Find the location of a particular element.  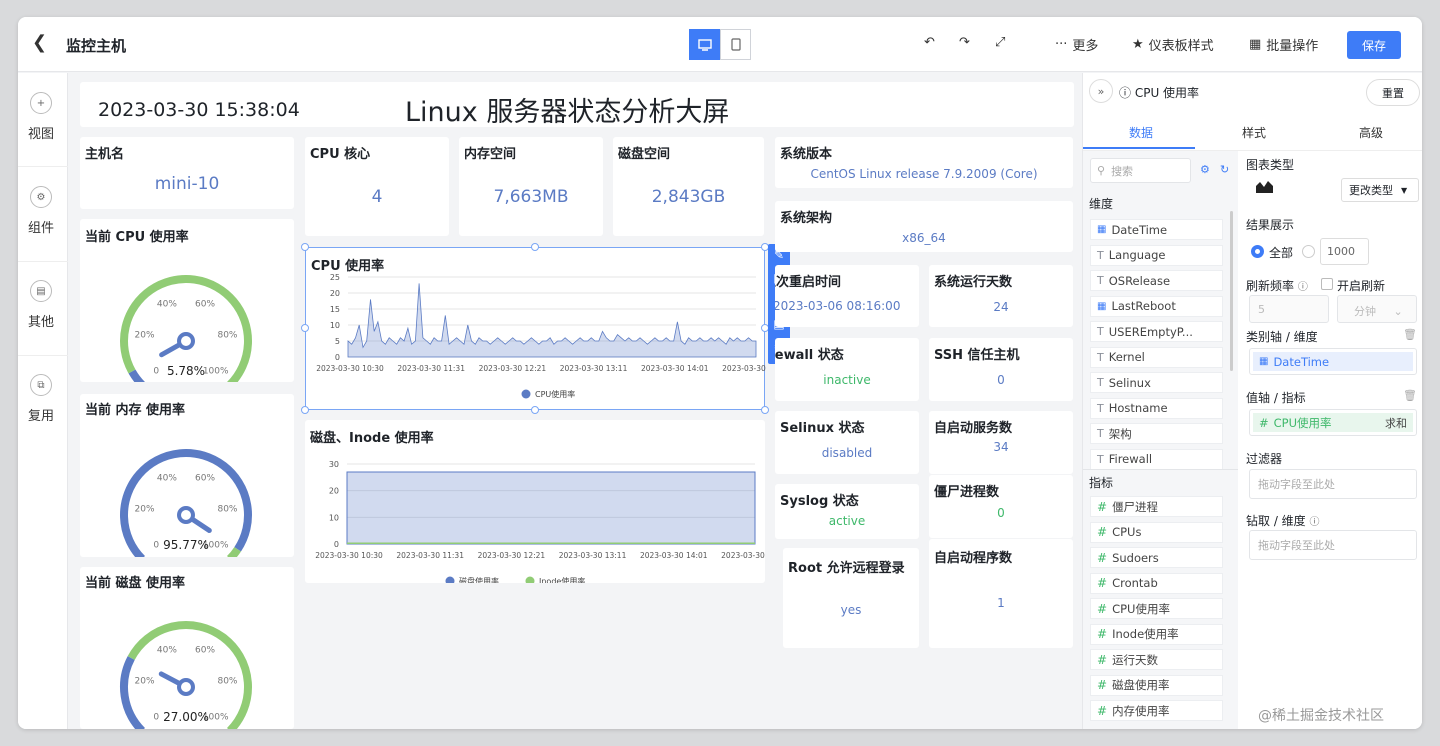

value-field: # CPU使用率 求和 is located at coordinates (1333, 422).